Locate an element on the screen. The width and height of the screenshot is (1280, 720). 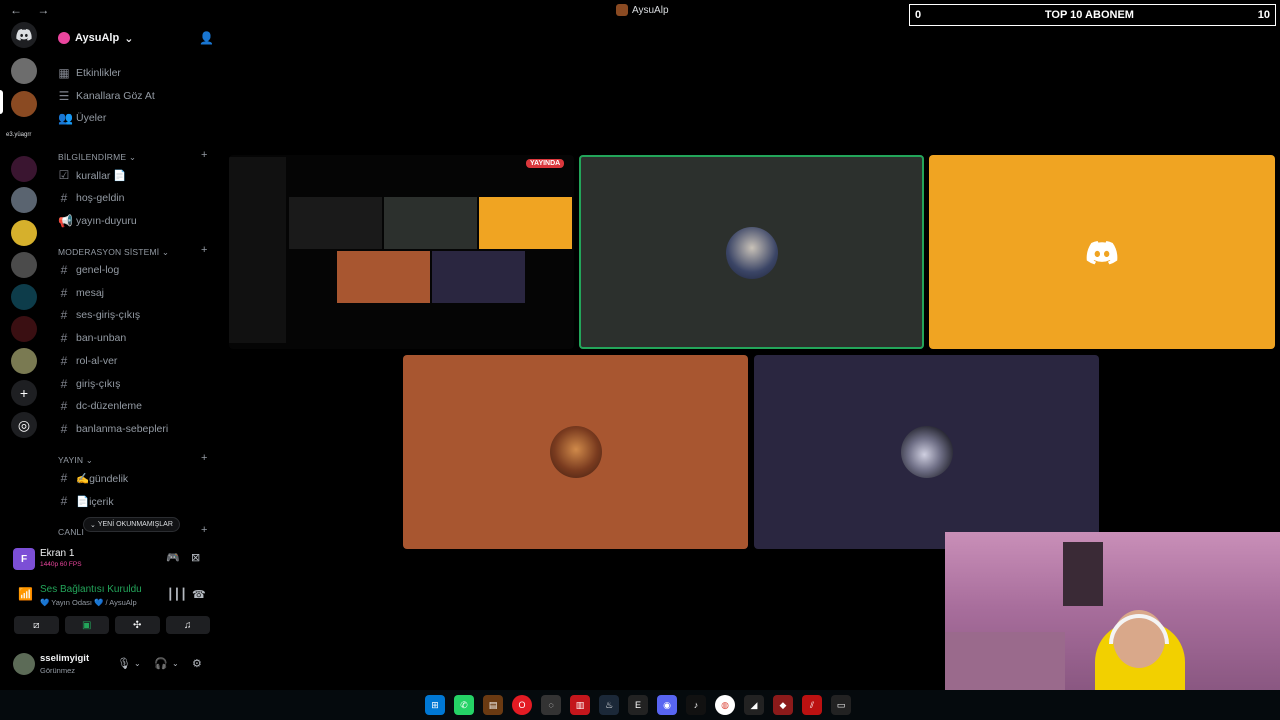
add-server-button: + is located at coordinates (24, 393).